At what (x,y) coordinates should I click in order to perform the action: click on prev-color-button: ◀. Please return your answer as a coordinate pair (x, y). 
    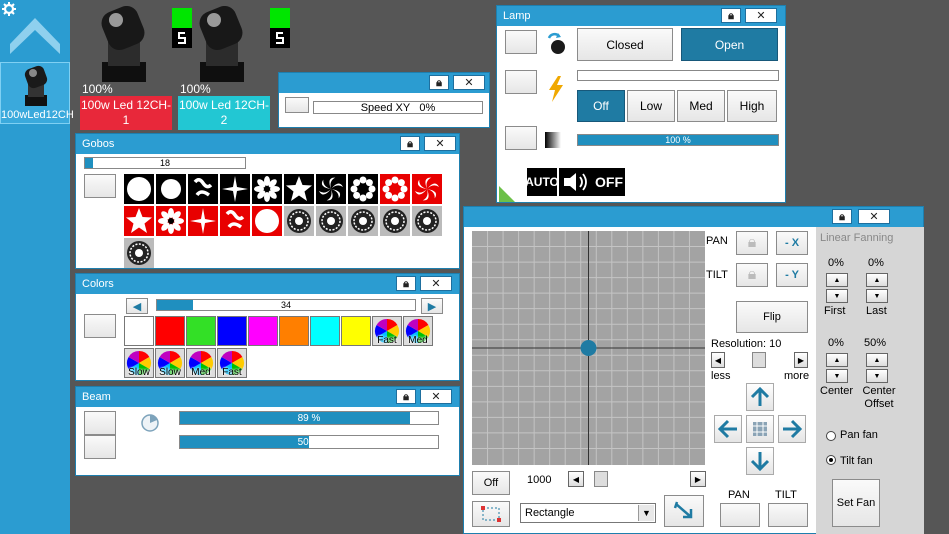
    Looking at the image, I should click on (137, 306).